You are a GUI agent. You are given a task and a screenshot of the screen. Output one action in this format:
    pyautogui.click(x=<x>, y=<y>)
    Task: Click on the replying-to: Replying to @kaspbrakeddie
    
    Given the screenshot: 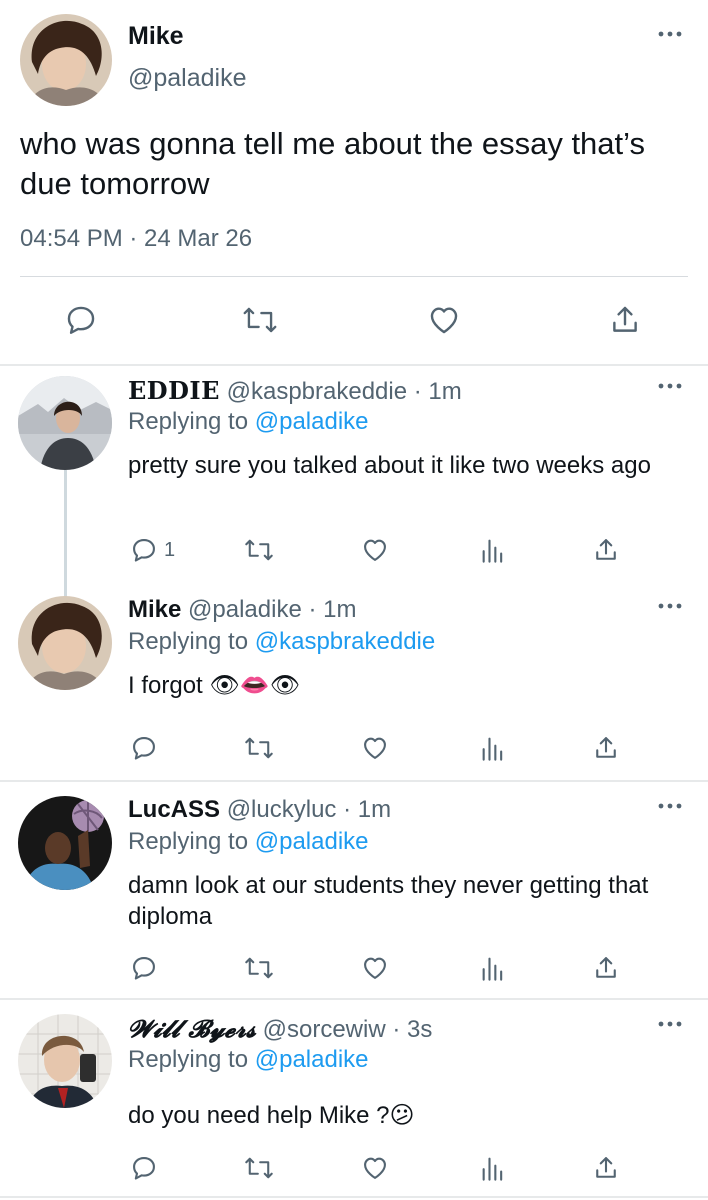 What is the action you would take?
    pyautogui.click(x=281, y=642)
    